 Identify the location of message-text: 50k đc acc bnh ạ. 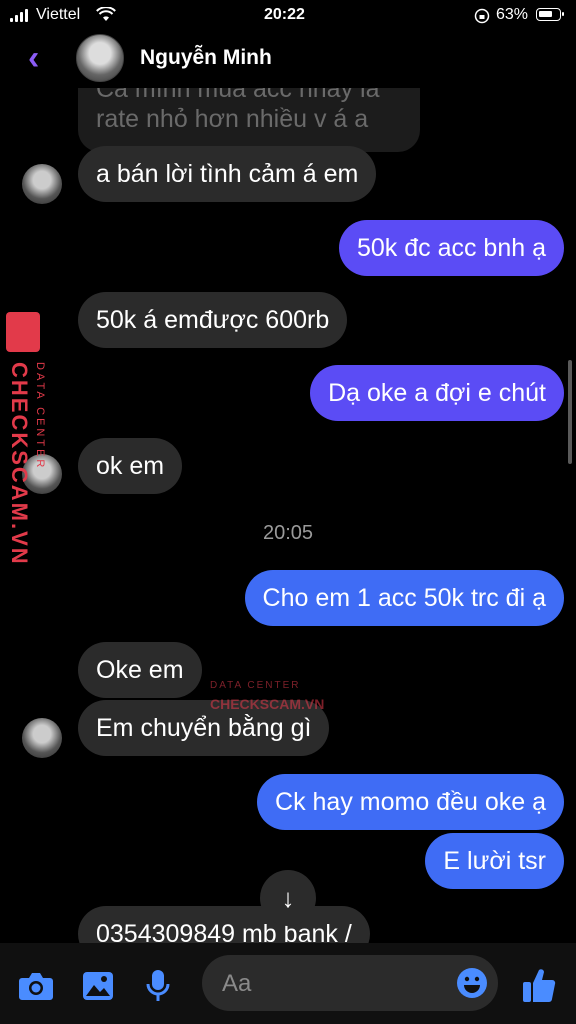
(451, 248).